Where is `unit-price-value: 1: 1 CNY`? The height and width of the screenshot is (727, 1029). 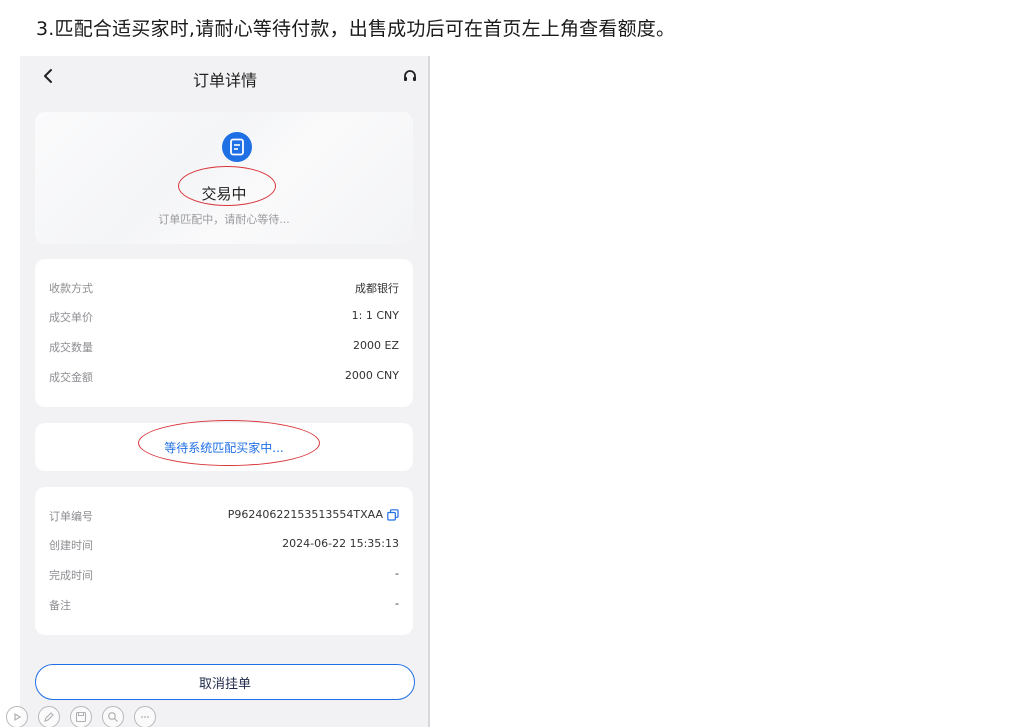 unit-price-value: 1: 1 CNY is located at coordinates (375, 315).